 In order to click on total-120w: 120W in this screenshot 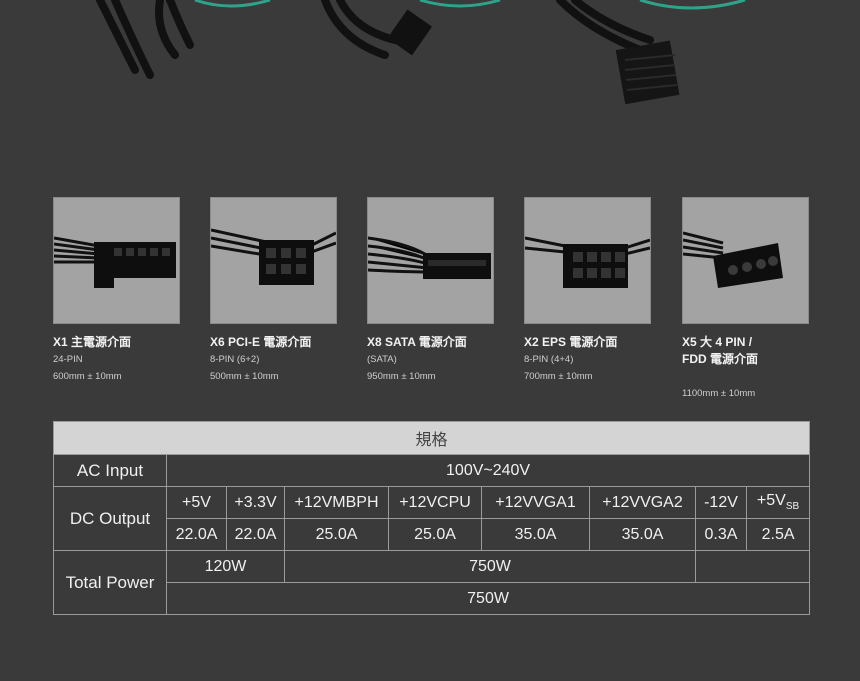, I will do `click(225, 566)`.